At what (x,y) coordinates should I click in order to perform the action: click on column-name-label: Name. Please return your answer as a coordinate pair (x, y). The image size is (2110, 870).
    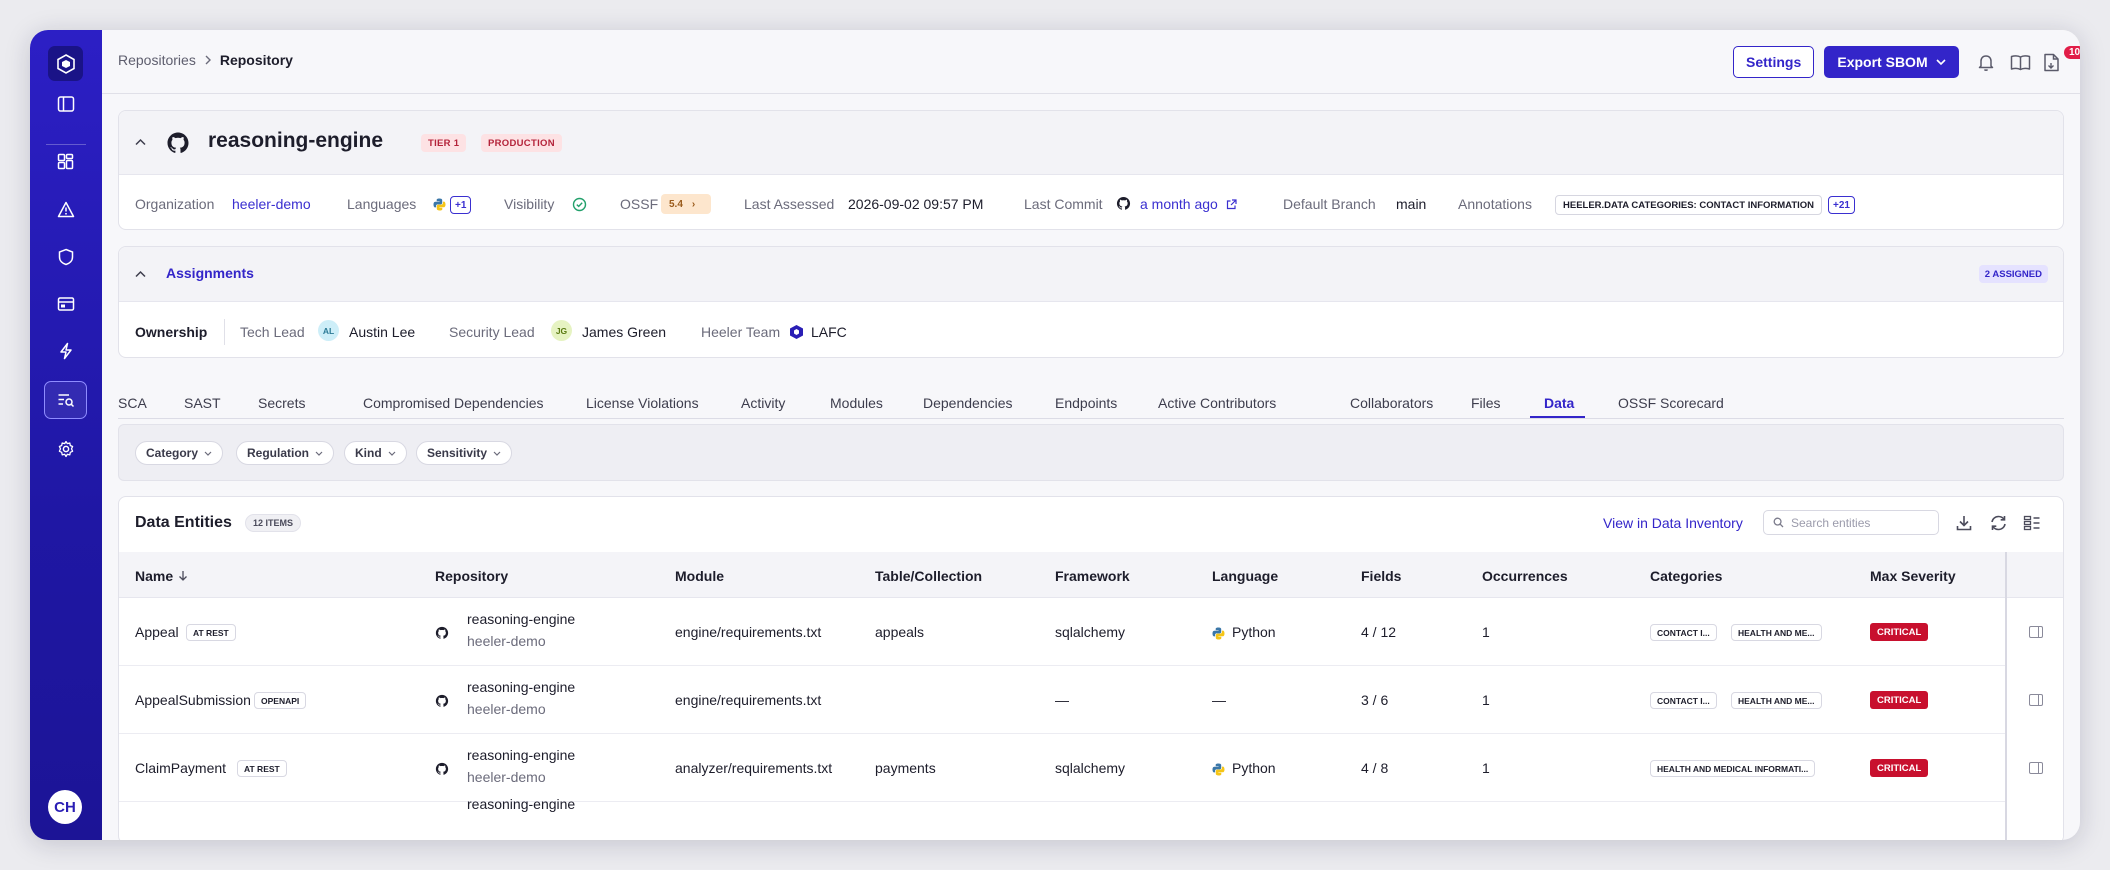
    Looking at the image, I should click on (154, 576).